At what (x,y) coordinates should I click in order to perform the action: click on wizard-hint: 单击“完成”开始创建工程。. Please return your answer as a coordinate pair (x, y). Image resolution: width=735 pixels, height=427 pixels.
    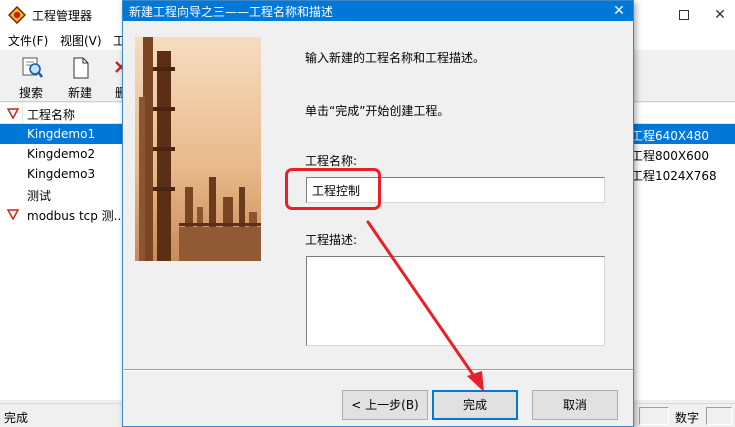
    Looking at the image, I should click on (377, 111).